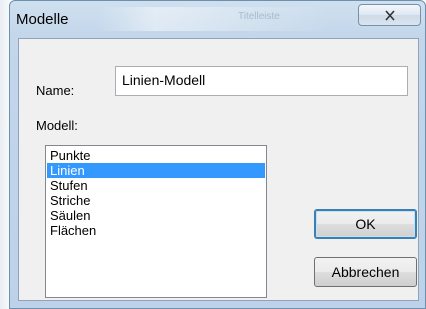 This screenshot has width=426, height=309. I want to click on window-title: Modelle, so click(42, 19).